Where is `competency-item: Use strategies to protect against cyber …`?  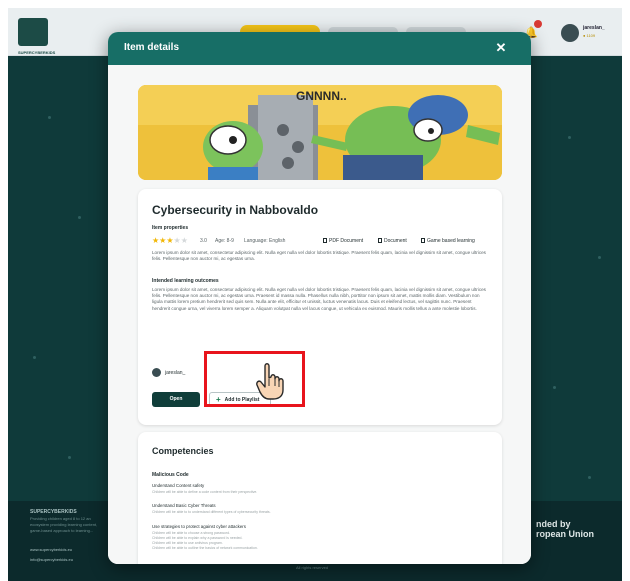
competency-item: Use strategies to protect against cyber … is located at coordinates (199, 526).